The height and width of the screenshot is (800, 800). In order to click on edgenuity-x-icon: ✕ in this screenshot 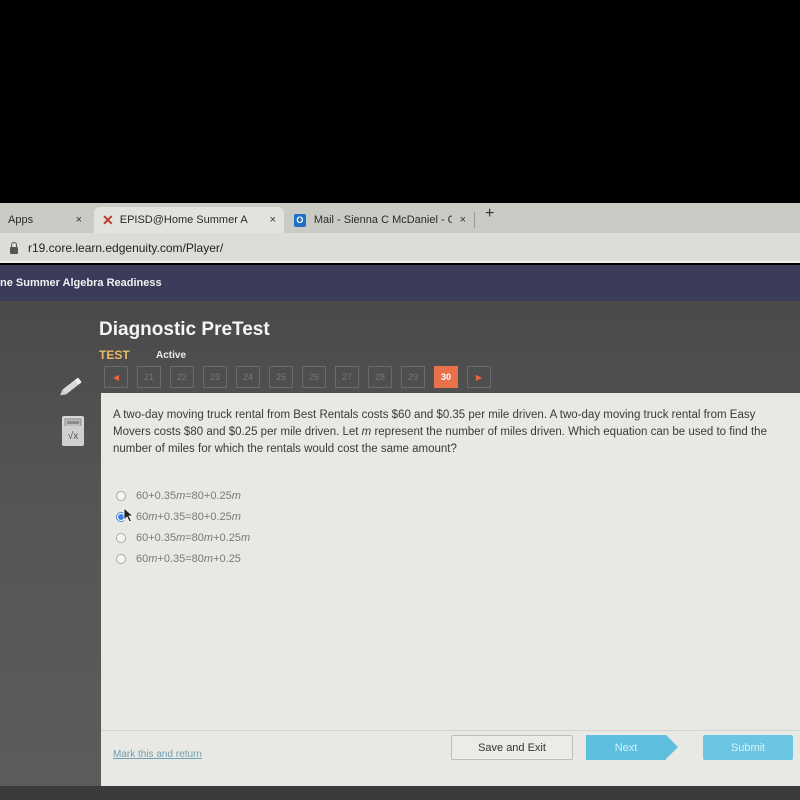, I will do `click(108, 219)`.